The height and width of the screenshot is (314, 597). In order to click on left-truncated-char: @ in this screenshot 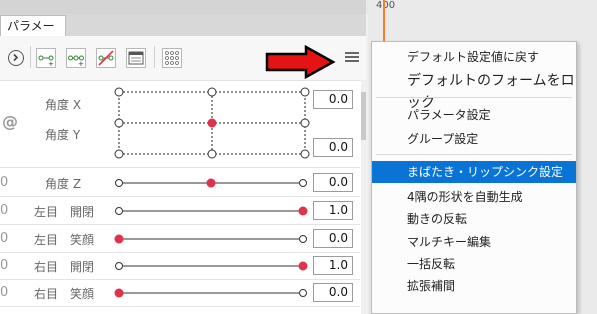, I will do `click(10, 121)`.